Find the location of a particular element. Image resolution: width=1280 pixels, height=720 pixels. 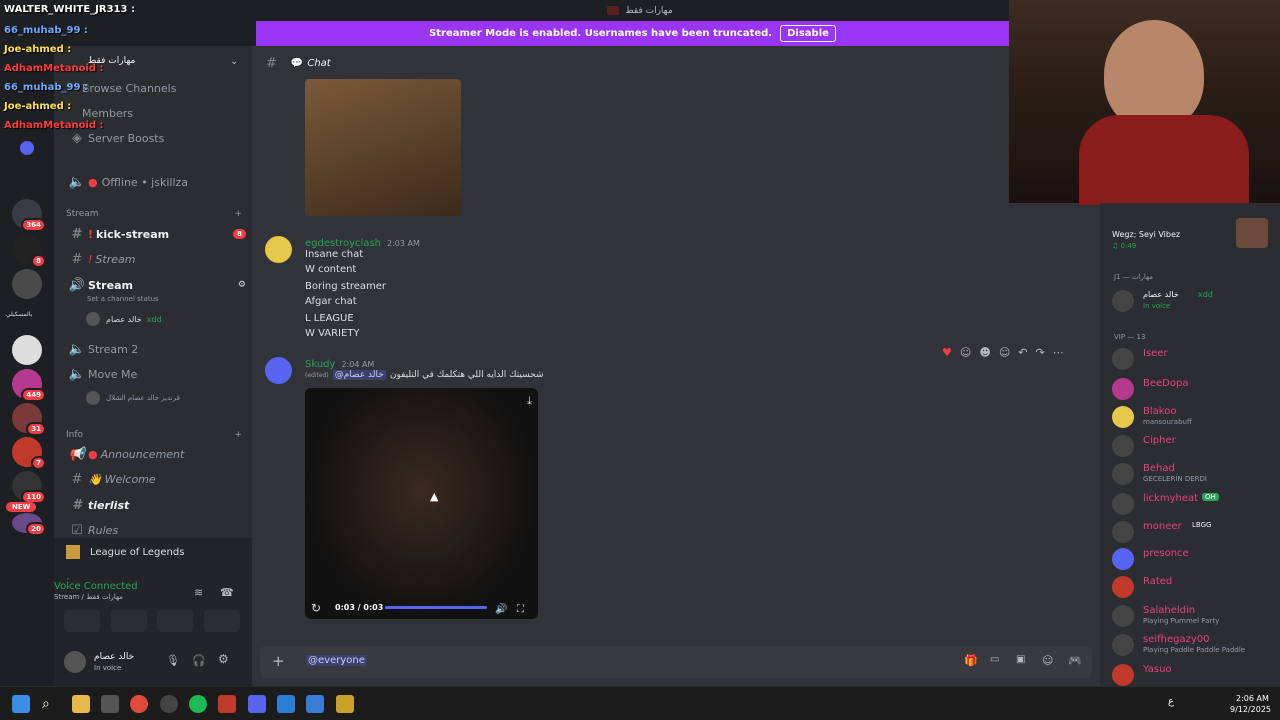

disconnect-icon: ☎ is located at coordinates (227, 592).